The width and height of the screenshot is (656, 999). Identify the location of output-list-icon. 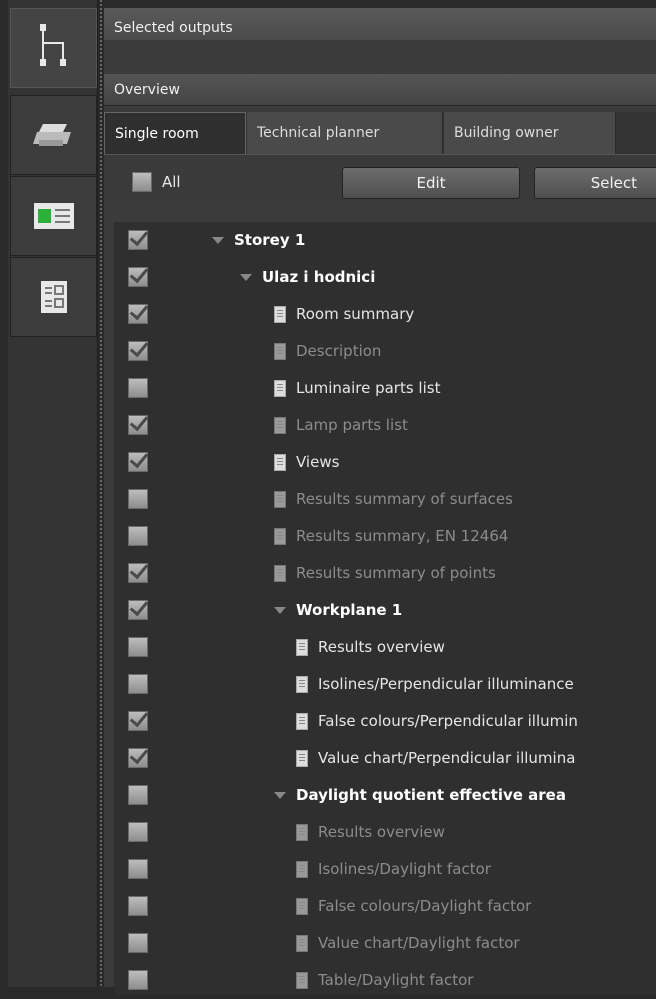
(53, 216).